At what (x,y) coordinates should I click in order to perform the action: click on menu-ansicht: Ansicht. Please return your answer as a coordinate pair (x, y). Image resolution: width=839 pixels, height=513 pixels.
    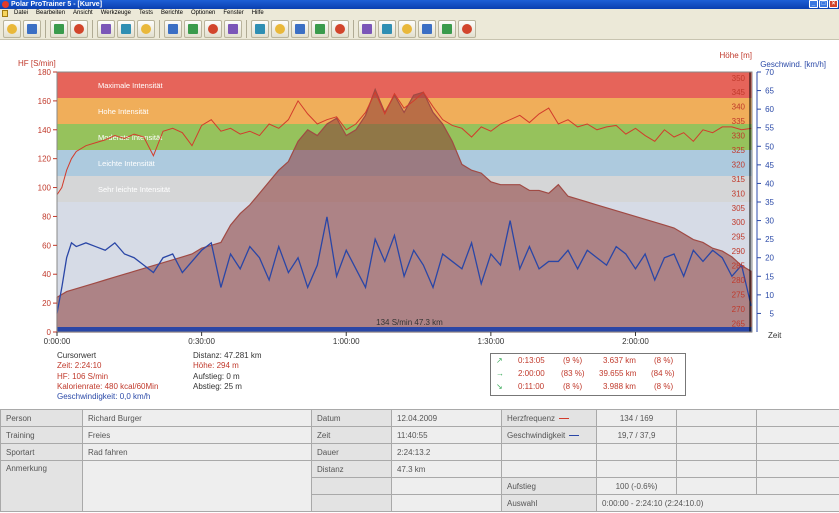
    Looking at the image, I should click on (83, 13).